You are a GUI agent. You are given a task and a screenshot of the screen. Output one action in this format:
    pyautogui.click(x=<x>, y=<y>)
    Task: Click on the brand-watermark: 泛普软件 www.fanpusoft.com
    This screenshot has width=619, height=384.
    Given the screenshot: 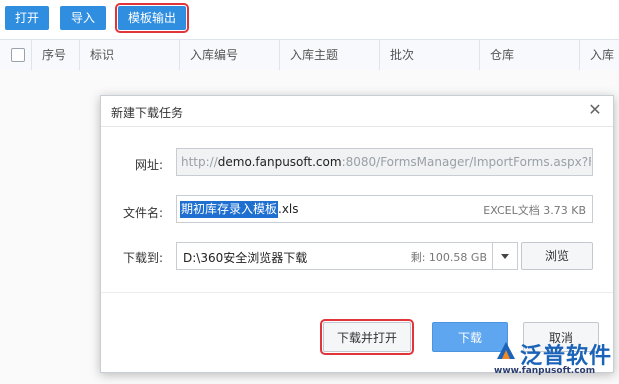 What is the action you would take?
    pyautogui.click(x=555, y=359)
    